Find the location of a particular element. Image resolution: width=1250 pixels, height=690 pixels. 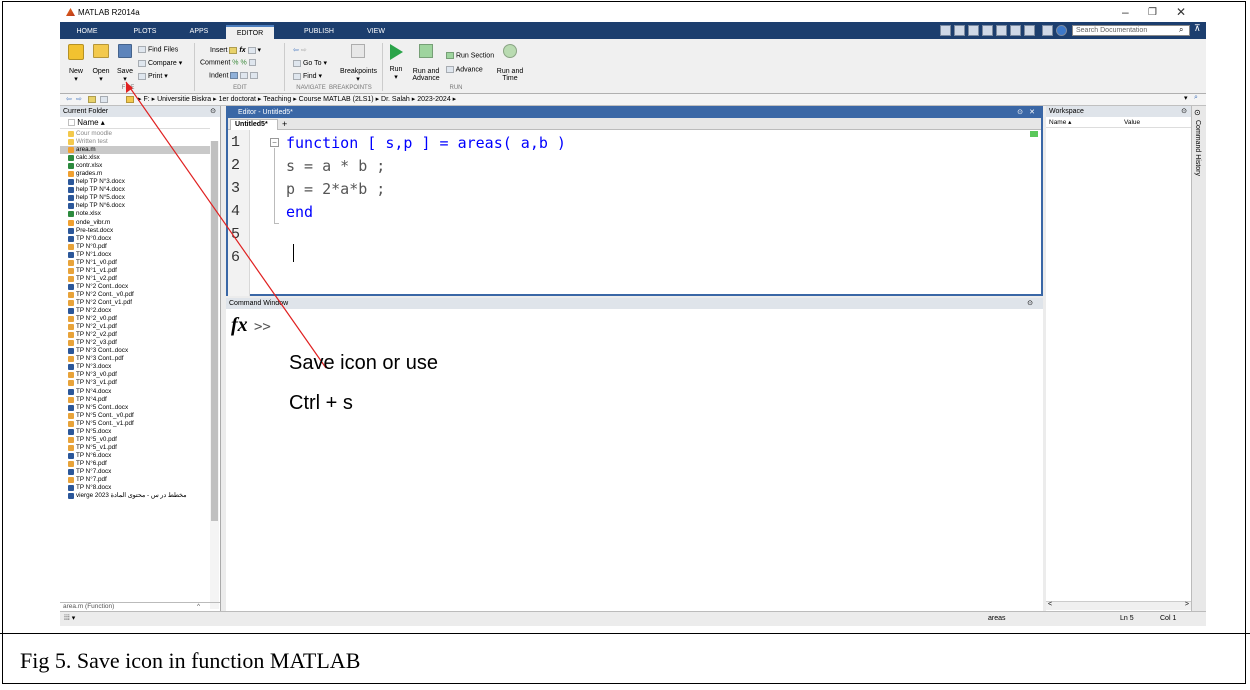

annotation-overlay is located at coordinates (226, 225).